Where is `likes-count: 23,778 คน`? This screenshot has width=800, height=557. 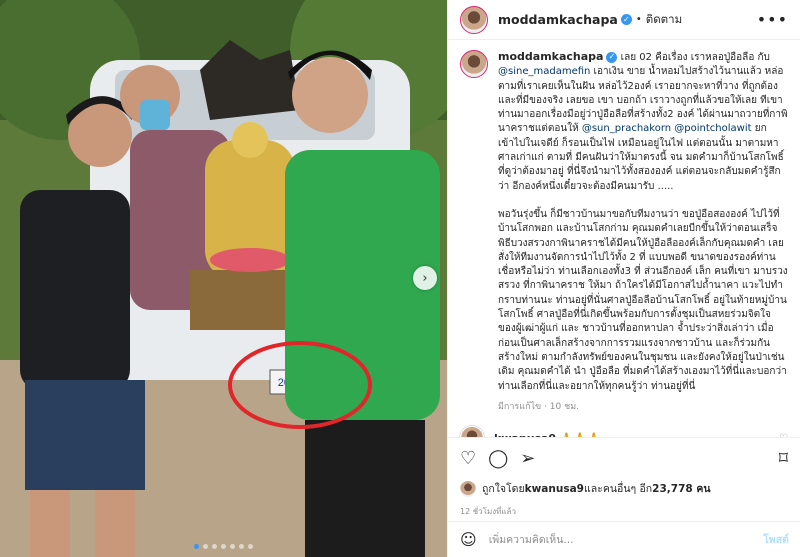 likes-count: 23,778 คน is located at coordinates (681, 488).